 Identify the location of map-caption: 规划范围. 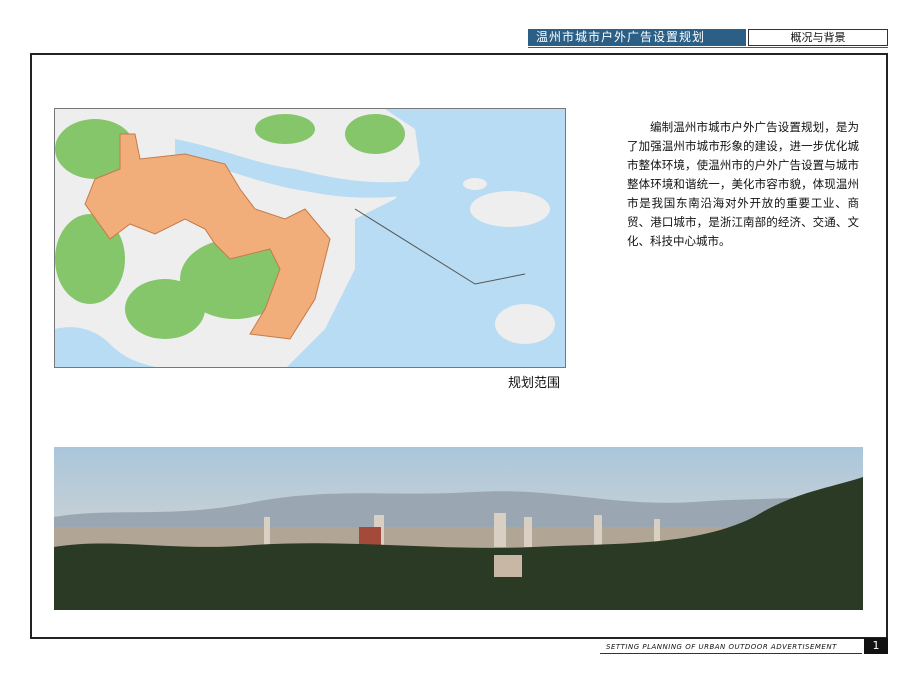
(534, 383).